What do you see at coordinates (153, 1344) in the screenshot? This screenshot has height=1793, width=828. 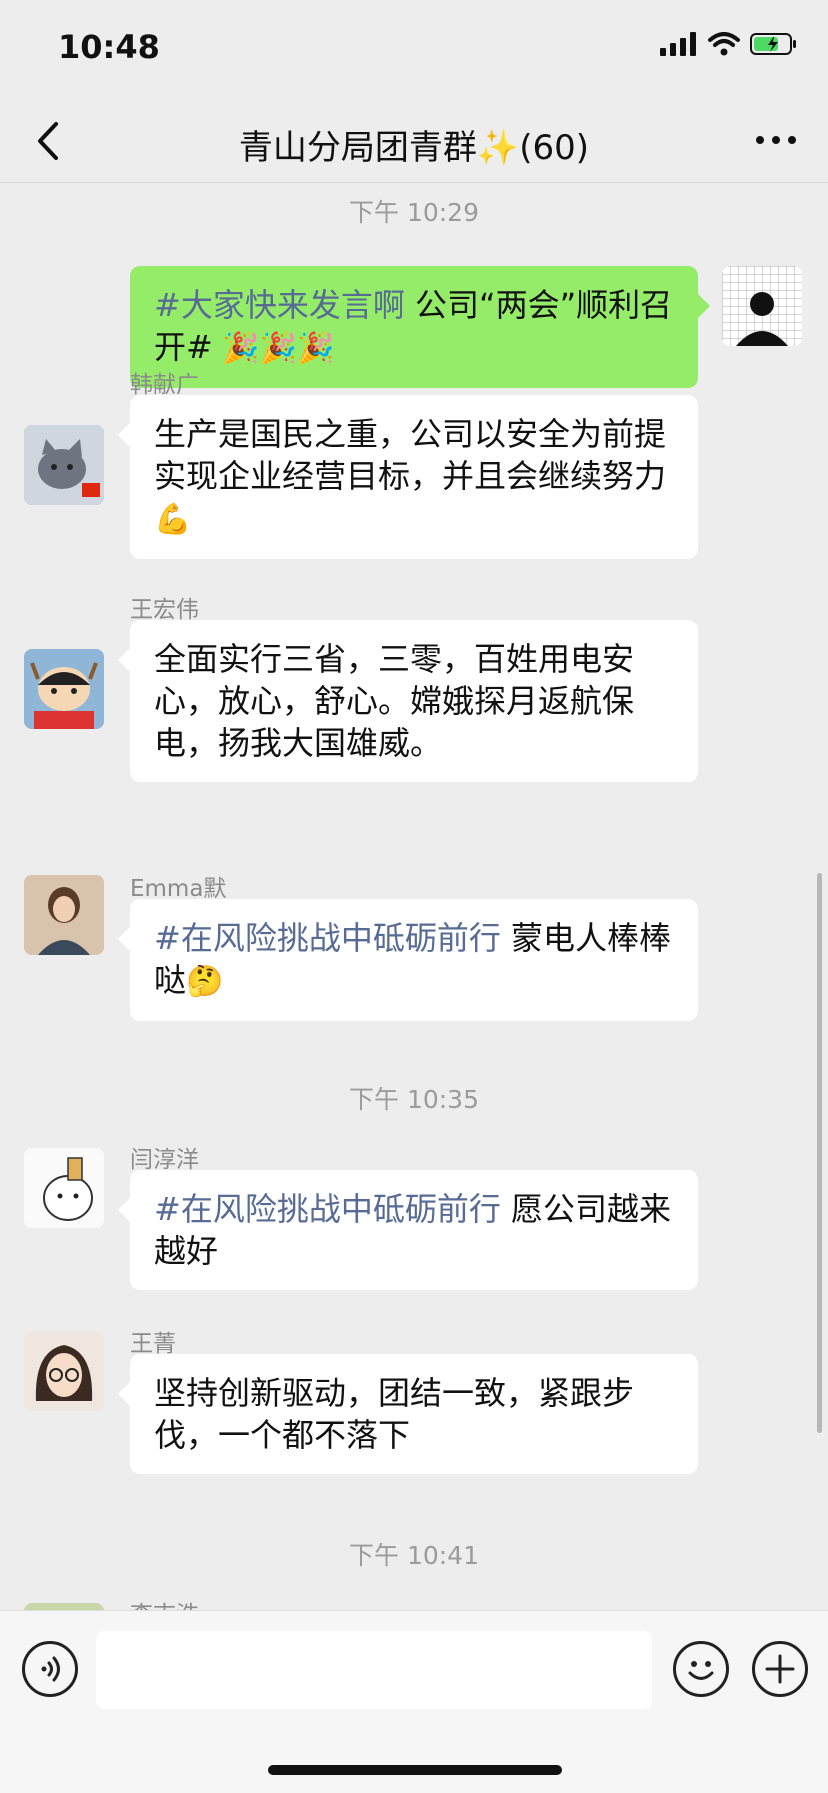 I see `sender-name: 王菁` at bounding box center [153, 1344].